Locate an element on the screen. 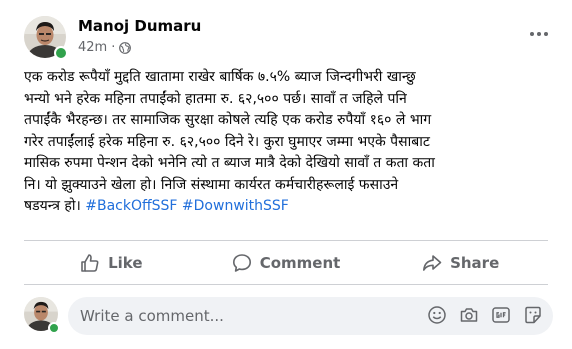  comment-tools is located at coordinates (485, 315).